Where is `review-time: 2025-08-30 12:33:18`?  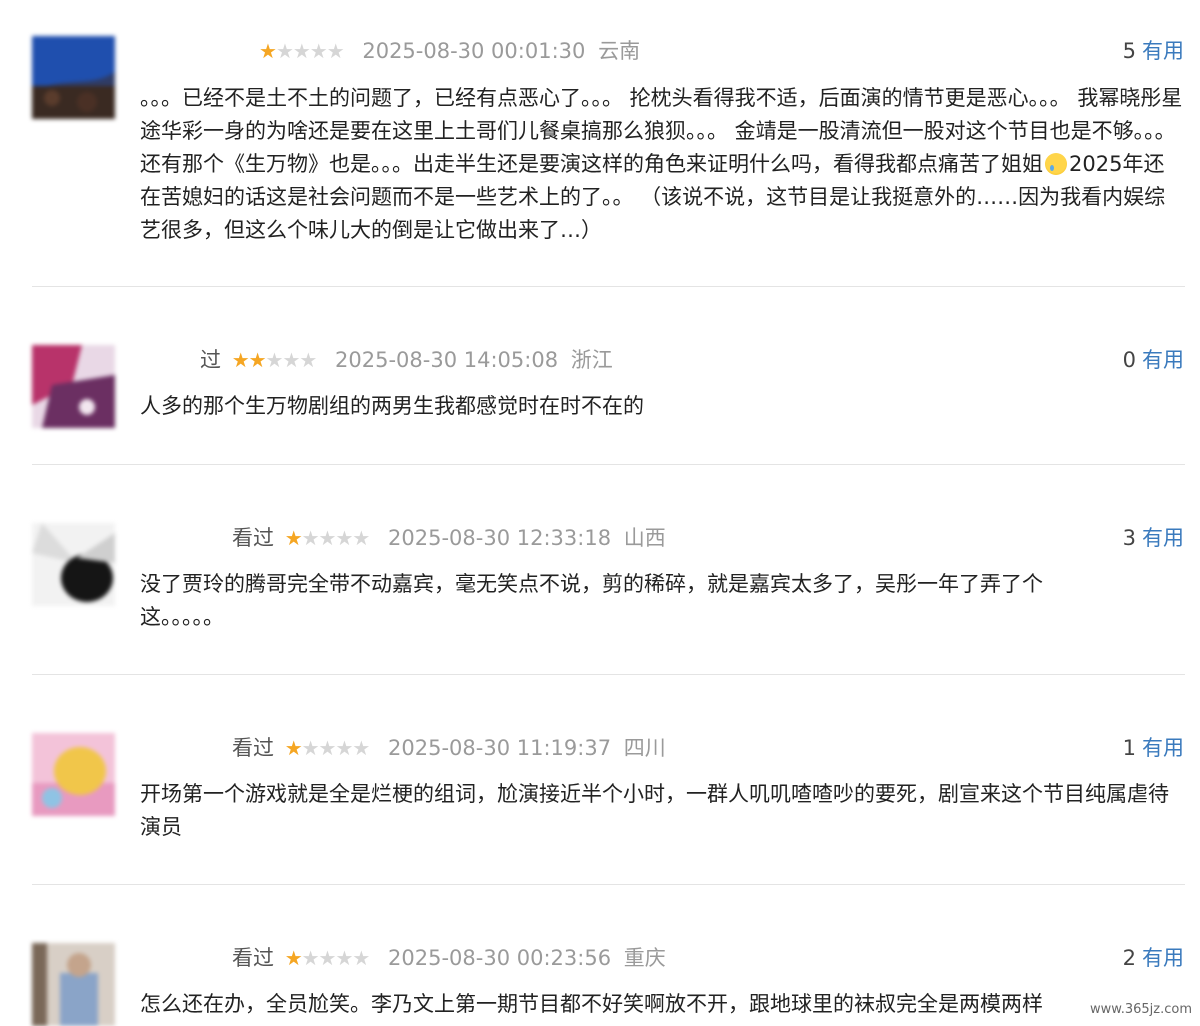
review-time: 2025-08-30 12:33:18 is located at coordinates (500, 538).